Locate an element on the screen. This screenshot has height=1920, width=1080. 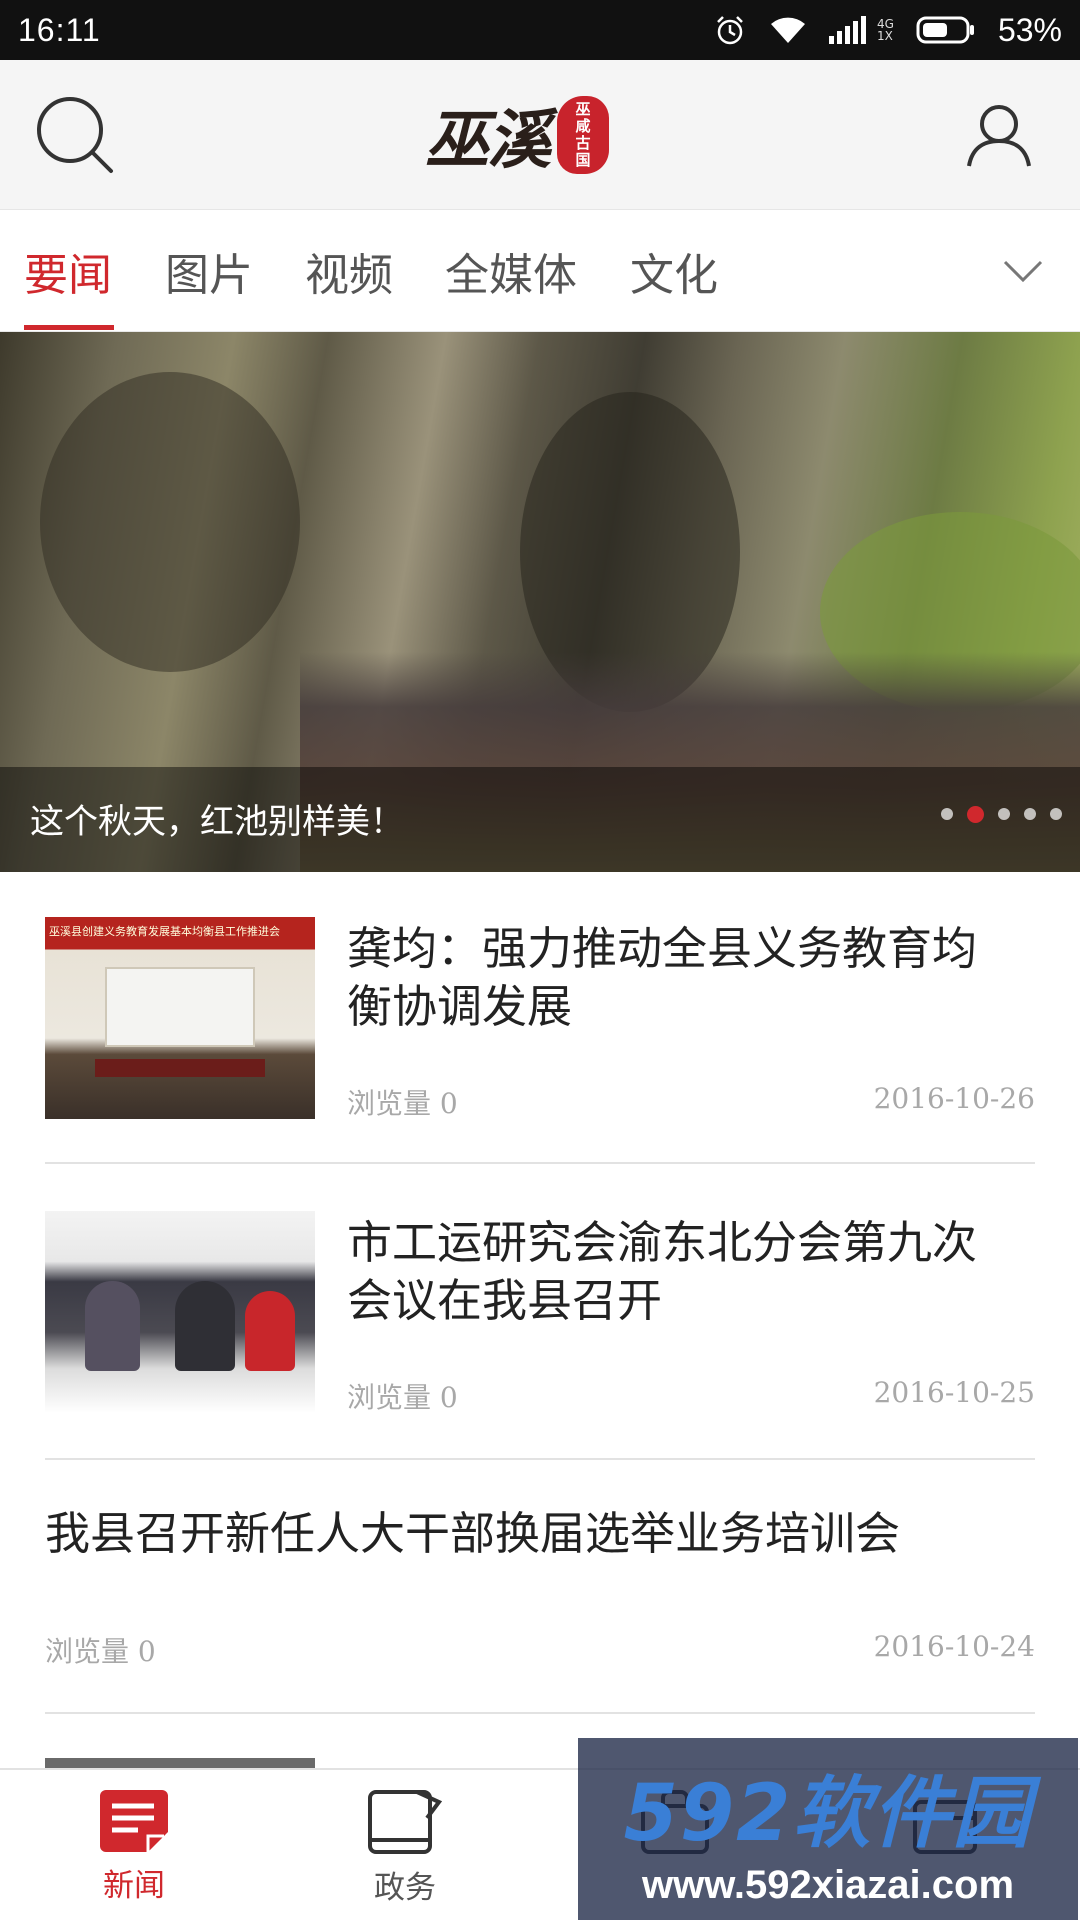
profile-button is located at coordinates (999, 135).